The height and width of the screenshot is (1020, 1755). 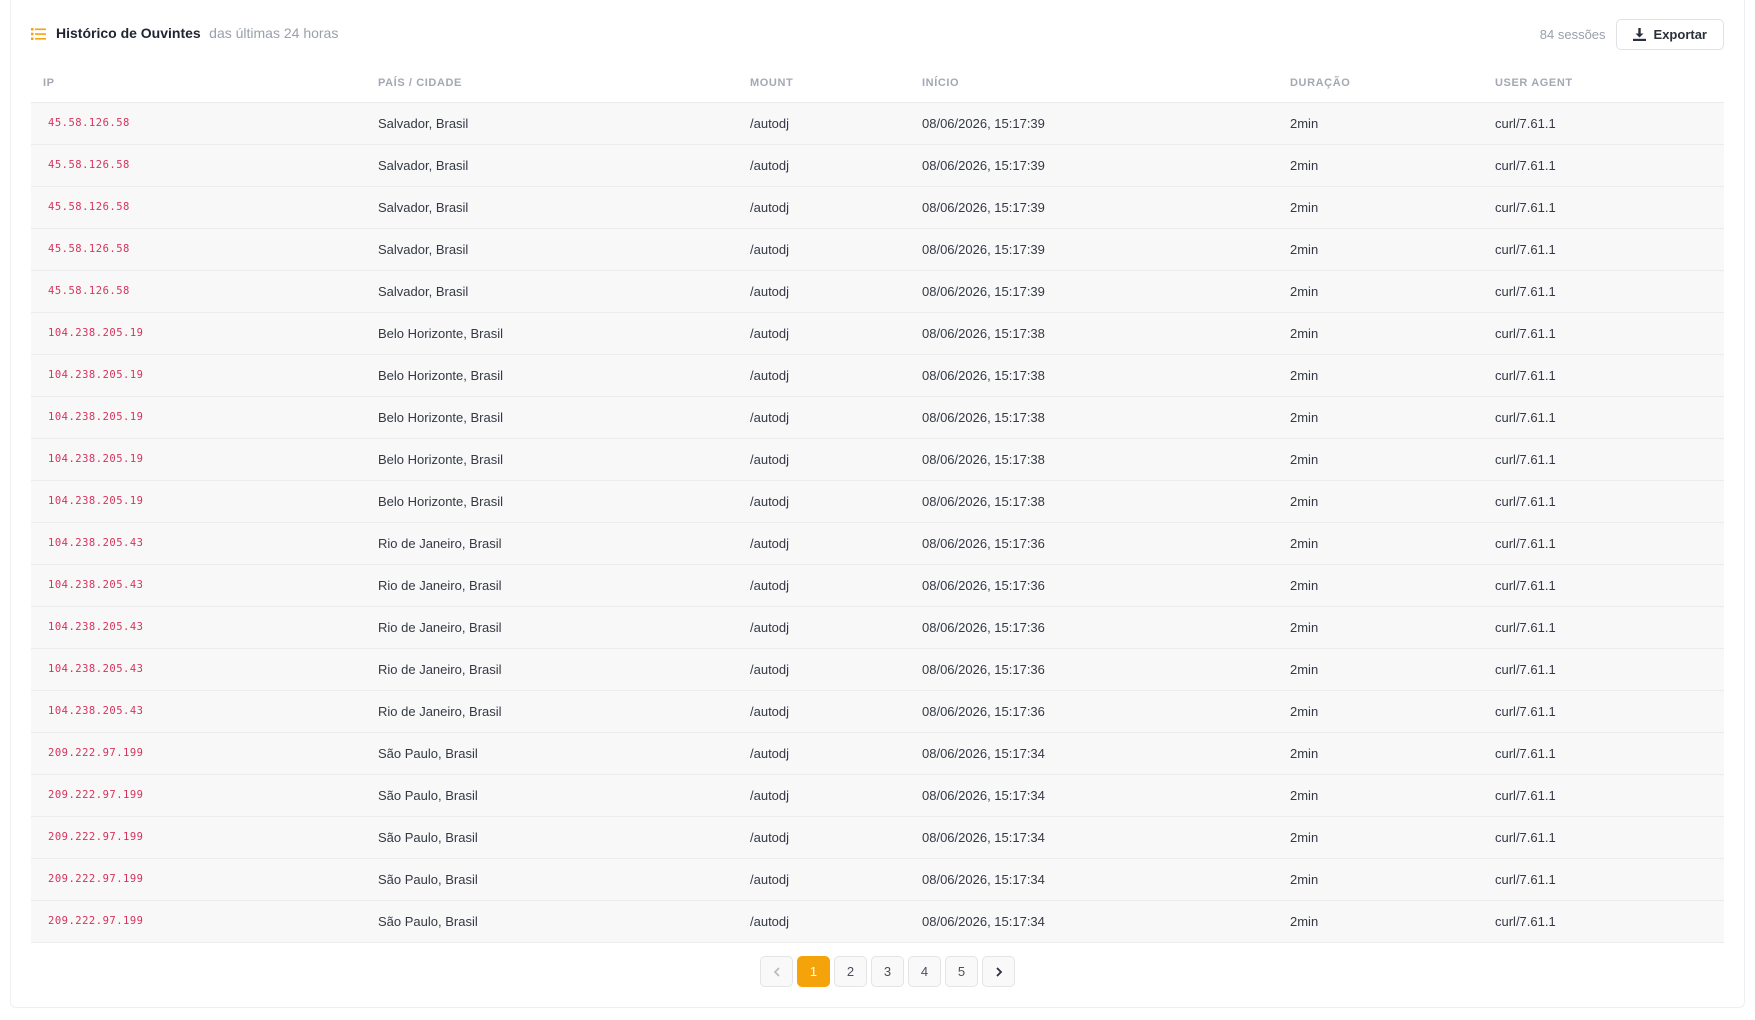 I want to click on column-header-mount: MOUNT, so click(x=824, y=83).